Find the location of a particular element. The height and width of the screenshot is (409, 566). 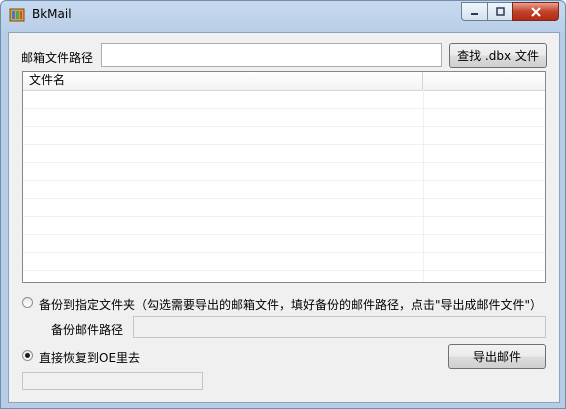

minimize-button is located at coordinates (474, 11).